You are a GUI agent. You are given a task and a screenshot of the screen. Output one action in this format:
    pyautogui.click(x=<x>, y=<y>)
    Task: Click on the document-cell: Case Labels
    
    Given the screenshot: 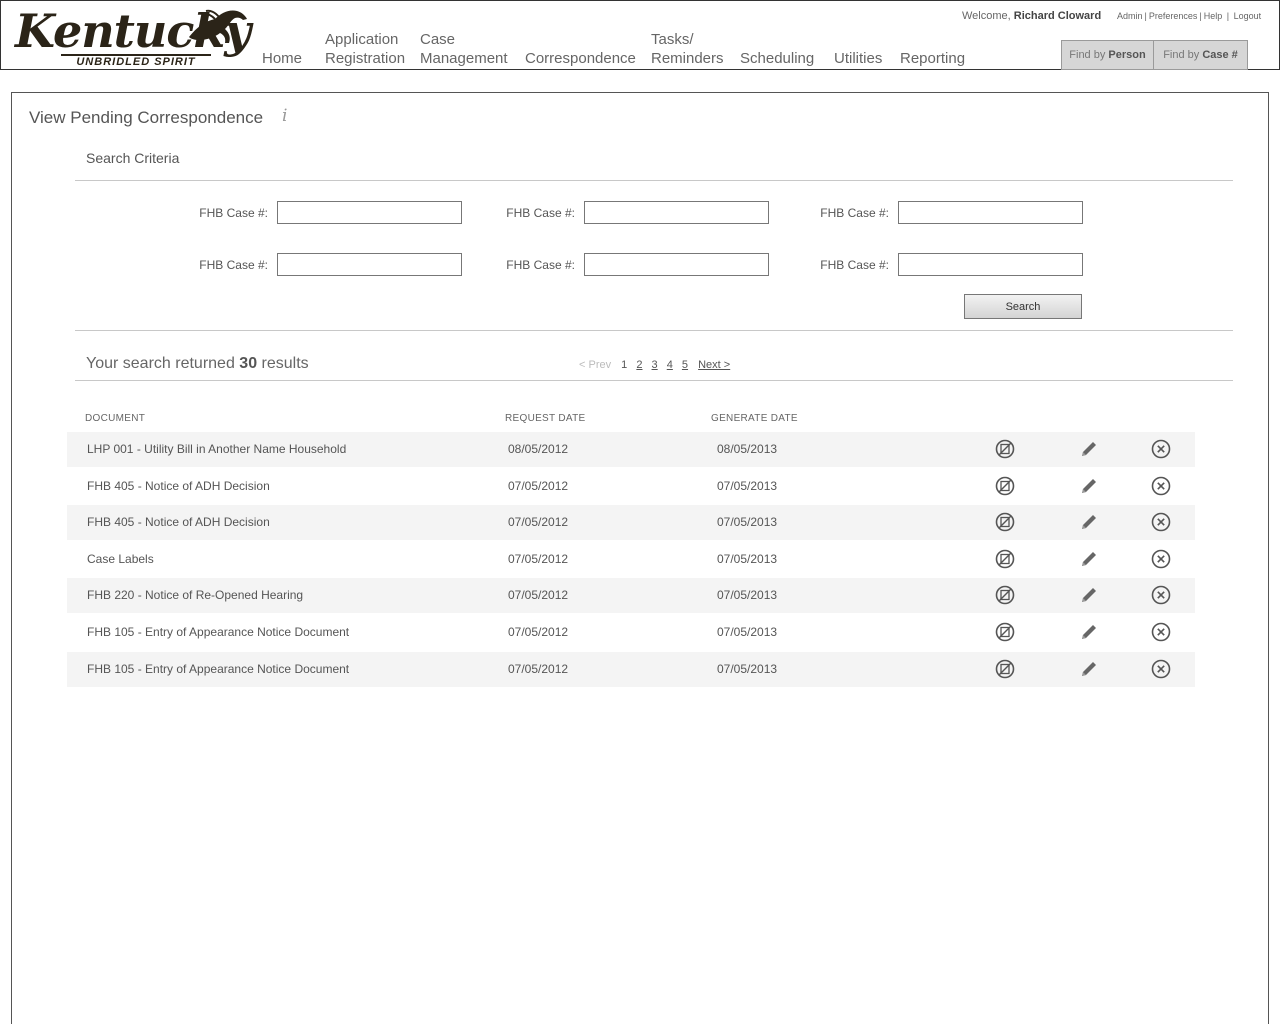 What is the action you would take?
    pyautogui.click(x=120, y=558)
    